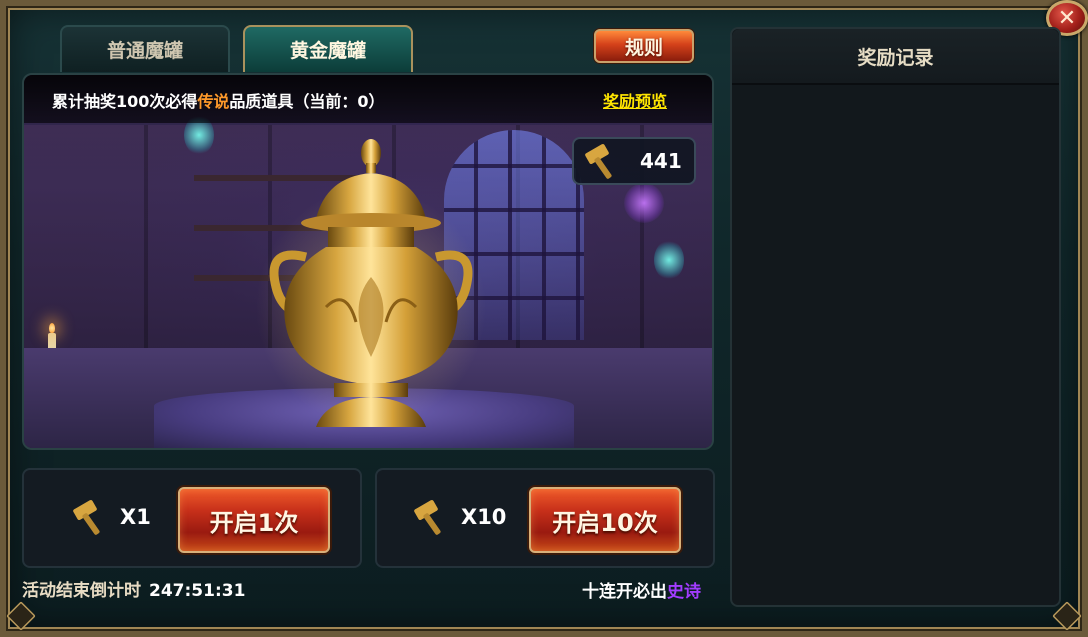  What do you see at coordinates (635, 100) in the screenshot?
I see `reward-preview-link: 奖励预览` at bounding box center [635, 100].